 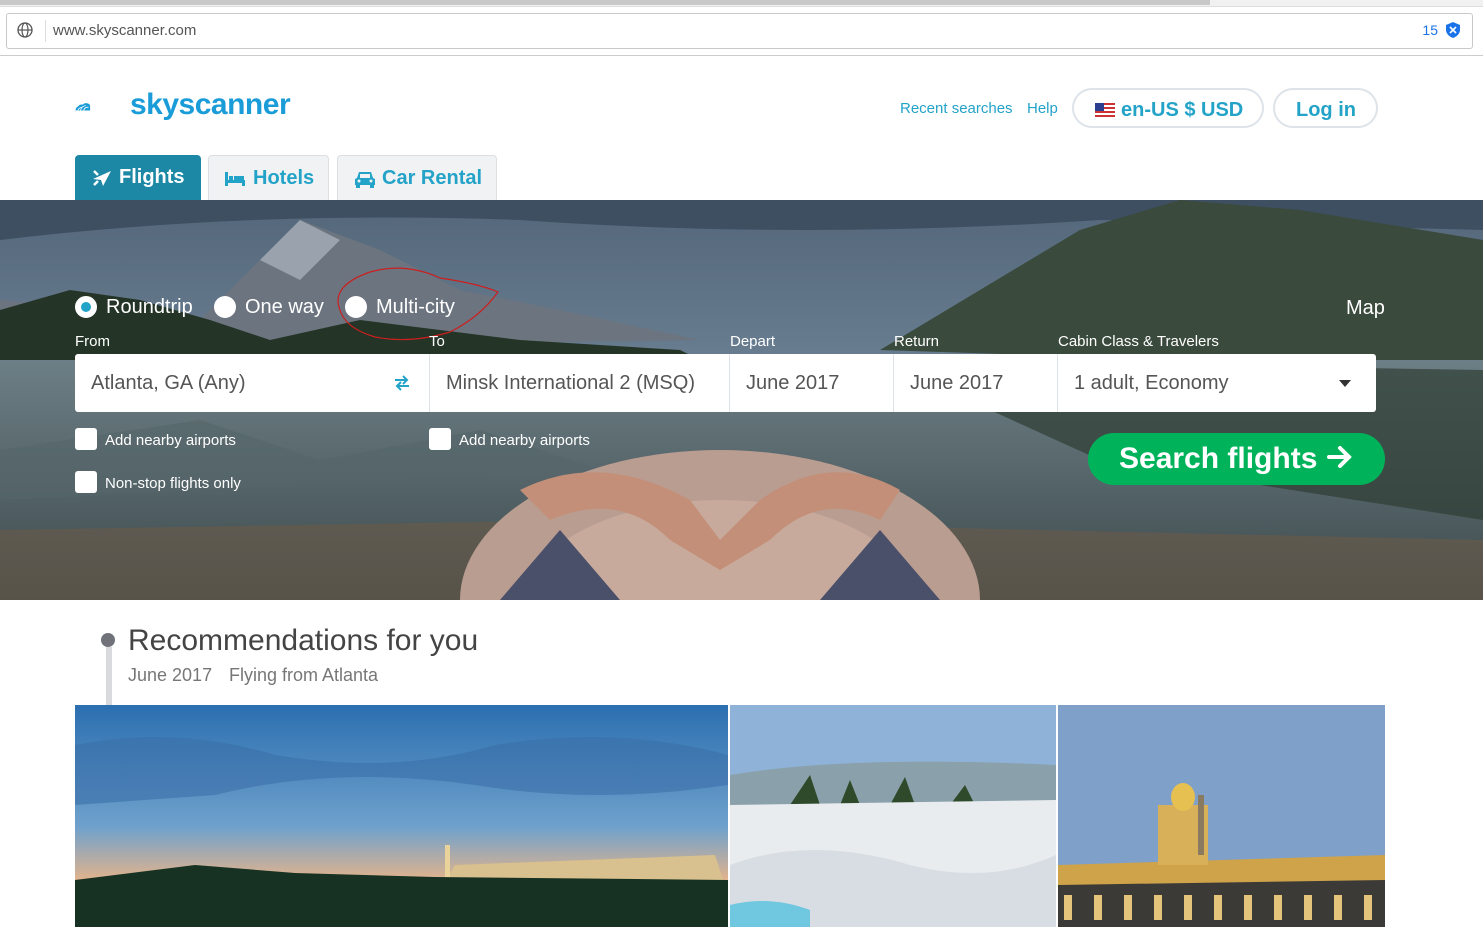 What do you see at coordinates (86, 307) in the screenshot?
I see `radio-roundtrip-dot` at bounding box center [86, 307].